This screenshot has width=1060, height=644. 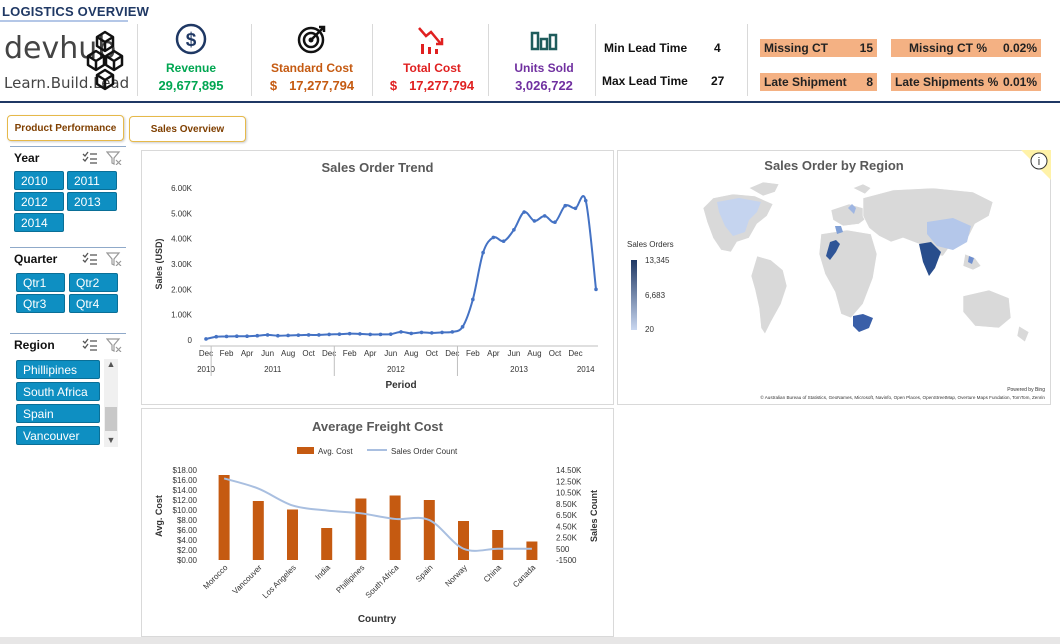 What do you see at coordinates (92, 201) in the screenshot?
I see `year-chip-2013: 2013` at bounding box center [92, 201].